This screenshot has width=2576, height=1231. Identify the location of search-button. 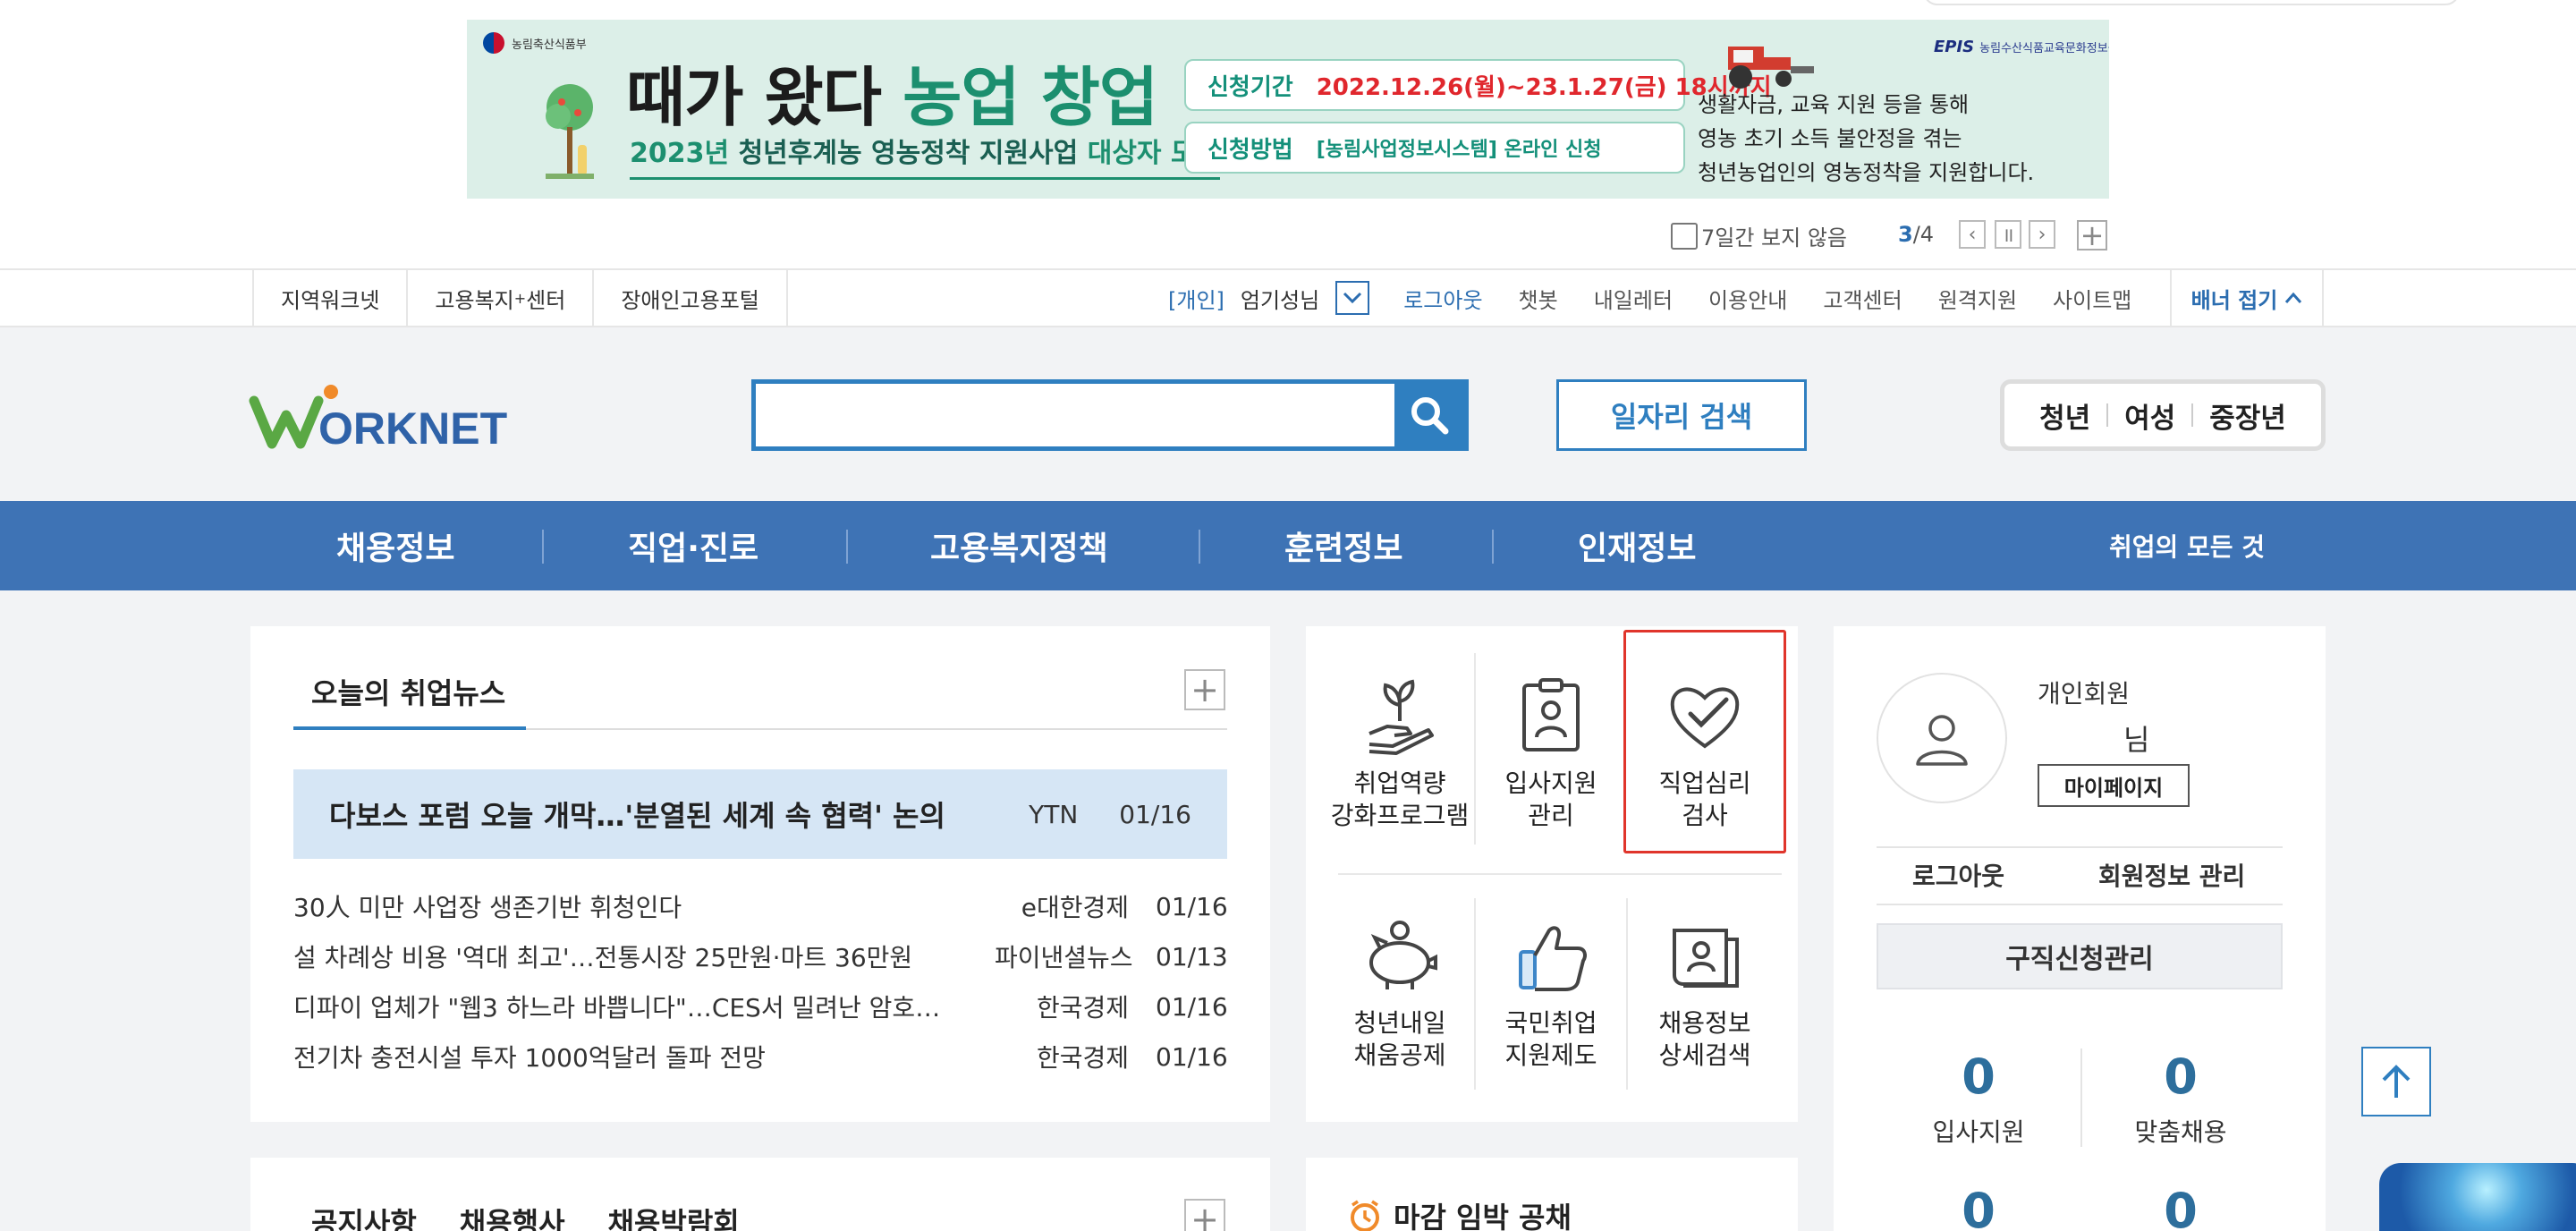
(1429, 415).